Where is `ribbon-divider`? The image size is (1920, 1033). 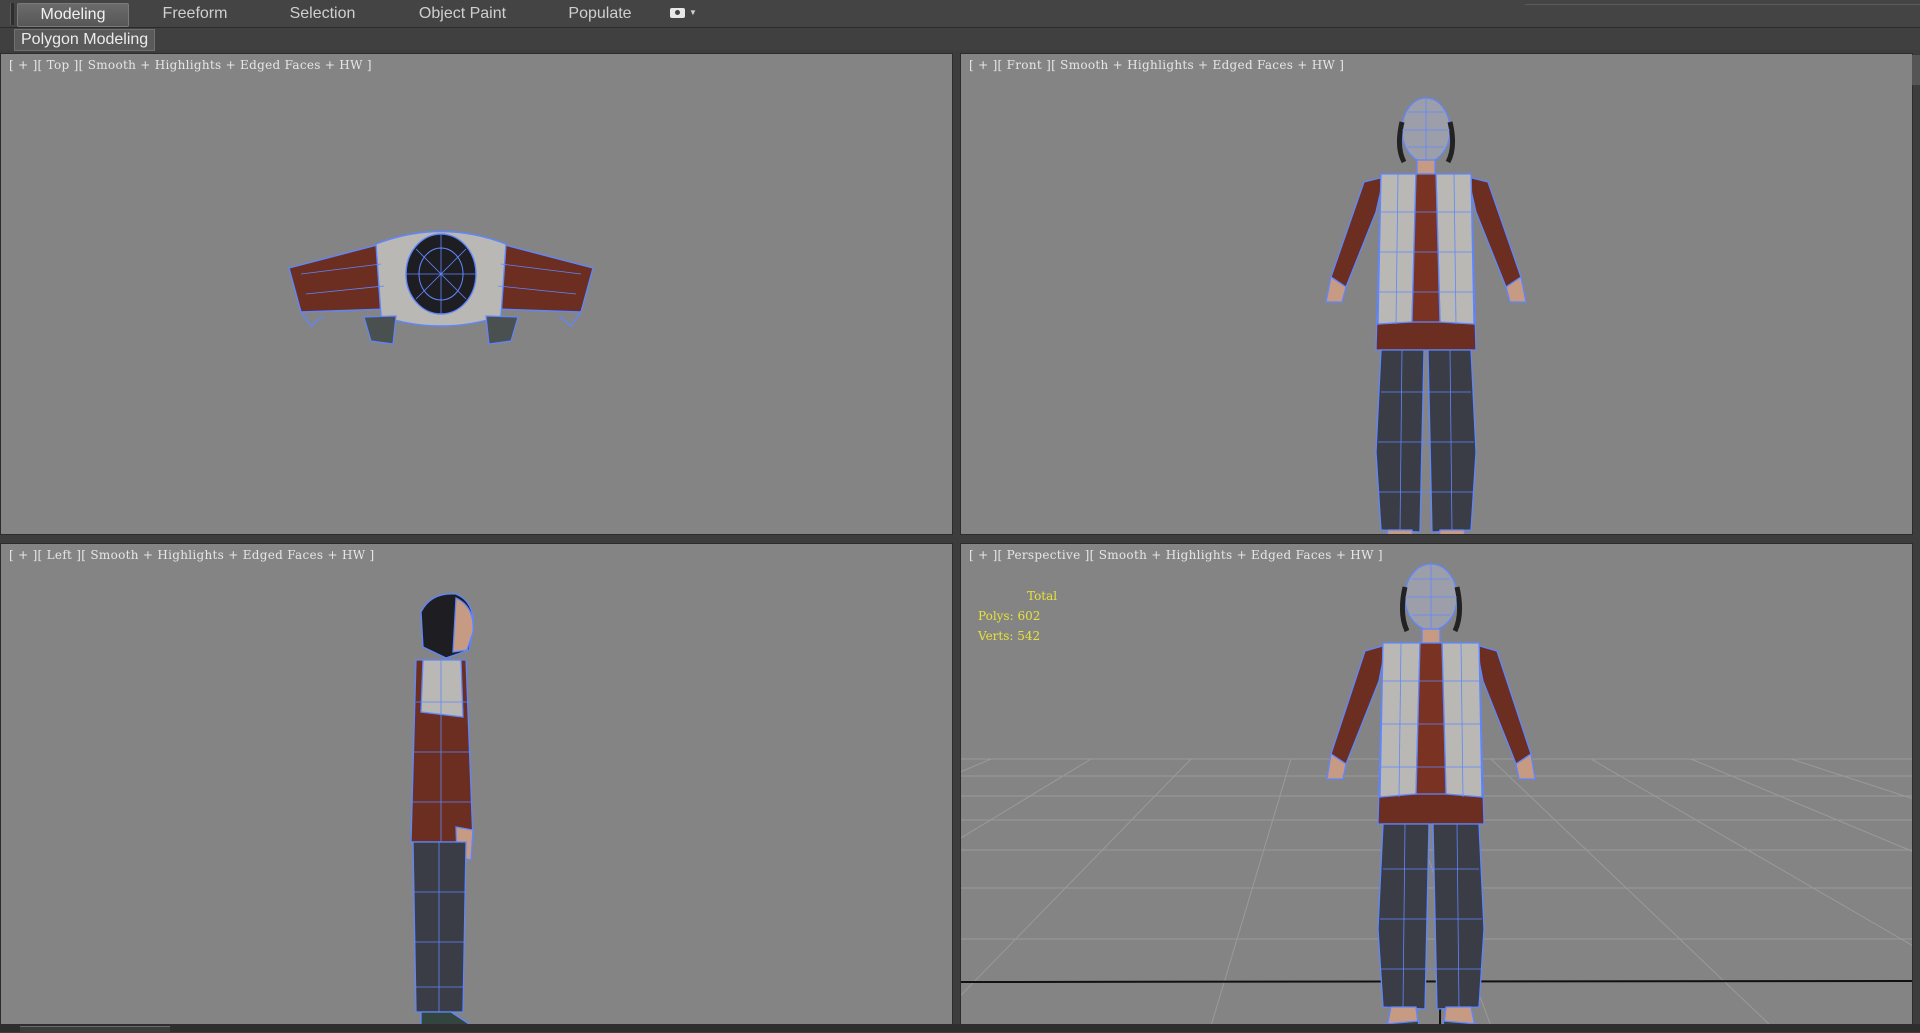
ribbon-divider is located at coordinates (1722, 4).